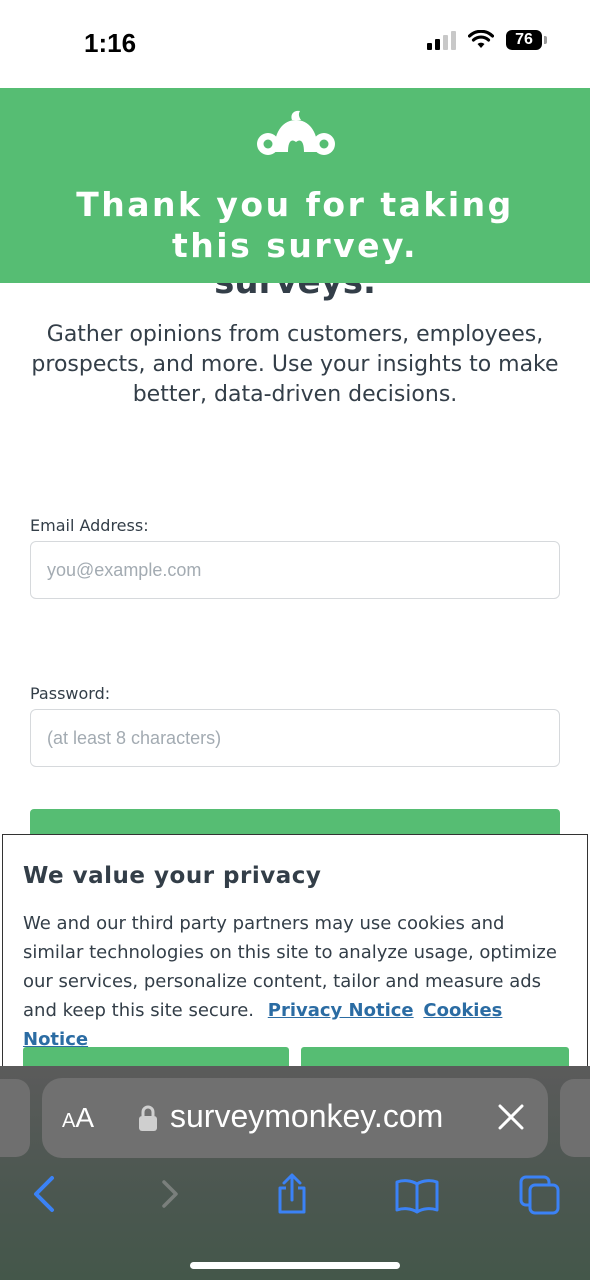 The image size is (590, 1280). What do you see at coordinates (170, 1194) in the screenshot?
I see `forward-icon` at bounding box center [170, 1194].